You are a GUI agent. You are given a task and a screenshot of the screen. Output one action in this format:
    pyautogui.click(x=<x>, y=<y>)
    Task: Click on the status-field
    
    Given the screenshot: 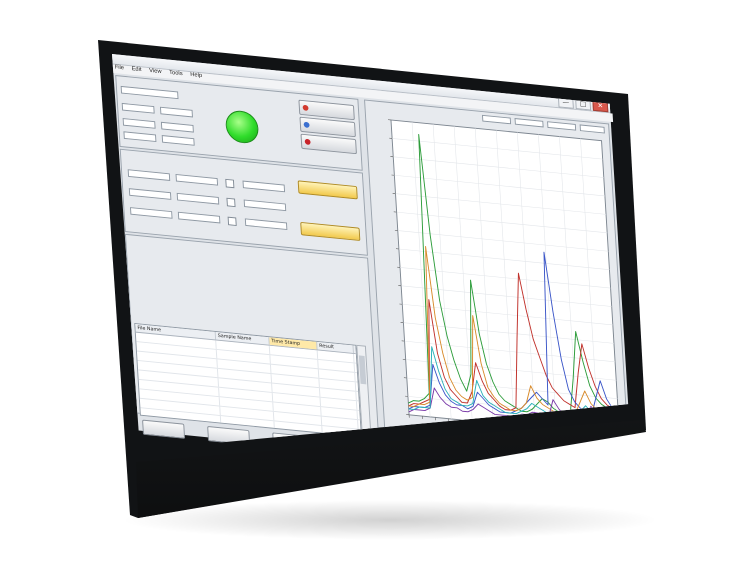 What is the action you would take?
    pyautogui.click(x=149, y=92)
    